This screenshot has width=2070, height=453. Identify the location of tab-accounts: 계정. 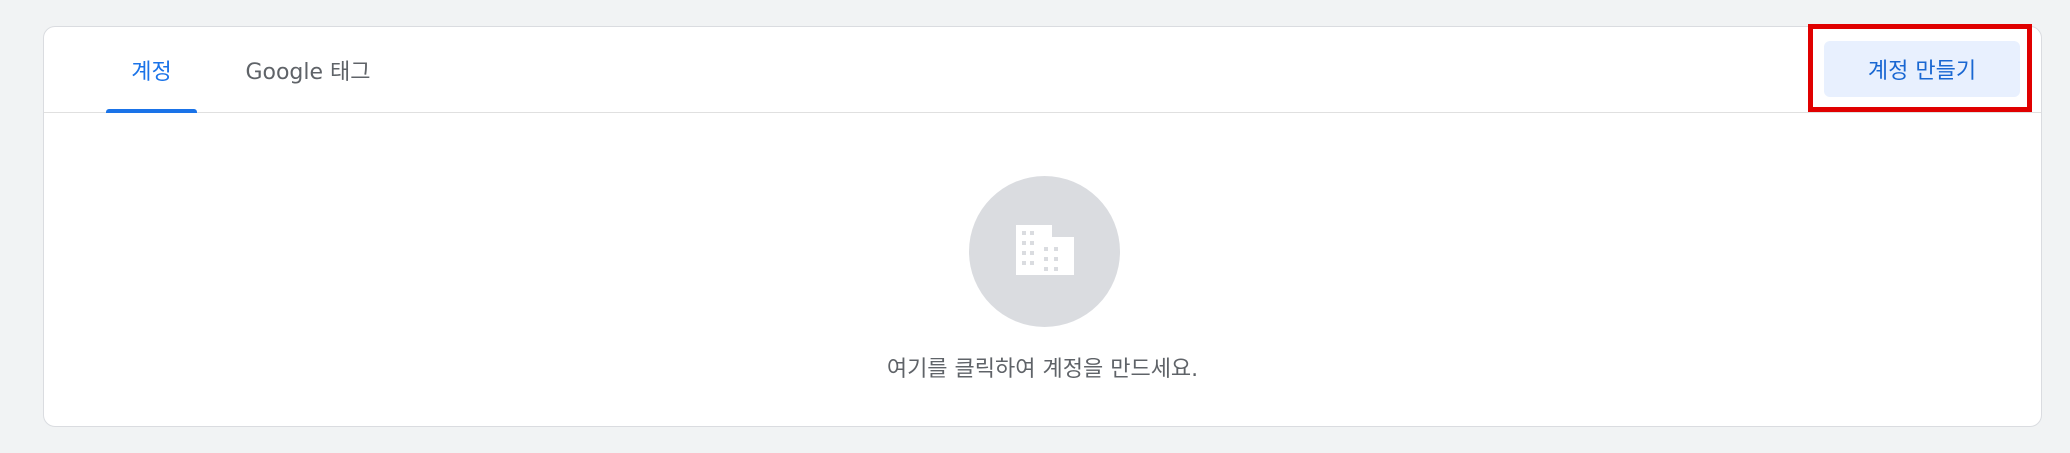
(151, 70).